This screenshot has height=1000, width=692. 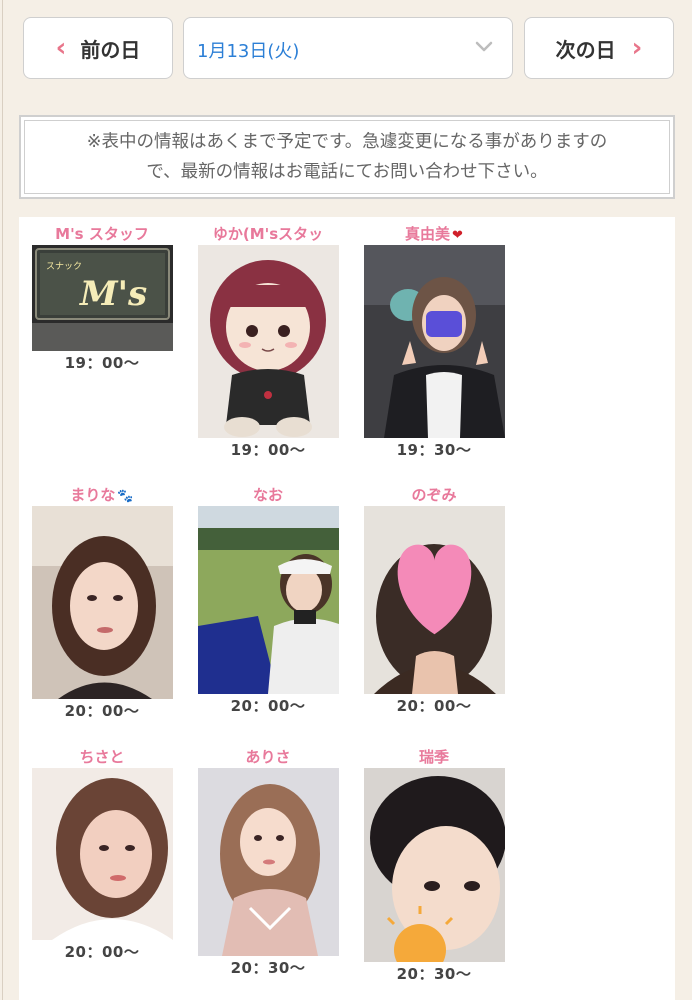 What do you see at coordinates (102, 234) in the screenshot?
I see `cast-name: M's スタッフ` at bounding box center [102, 234].